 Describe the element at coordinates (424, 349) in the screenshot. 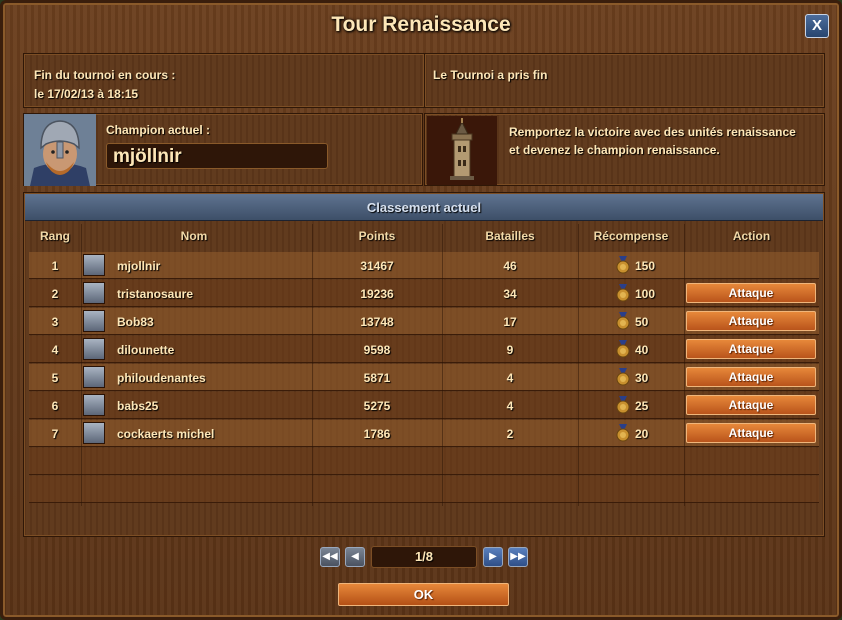

I see `table-row: 4 dilounette 9598 9 40 Attaque` at that location.